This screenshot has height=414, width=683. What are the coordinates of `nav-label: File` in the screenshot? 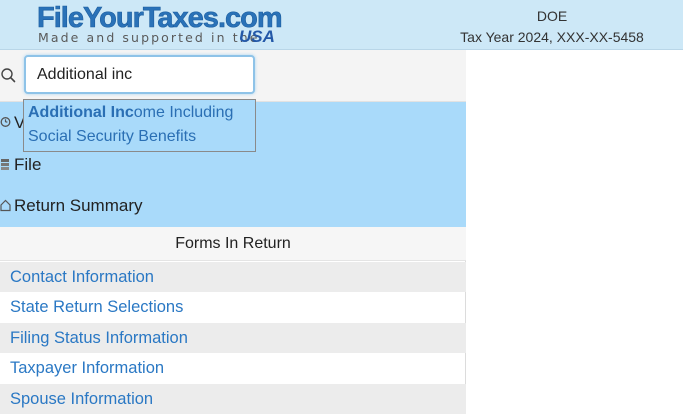 It's located at (28, 164).